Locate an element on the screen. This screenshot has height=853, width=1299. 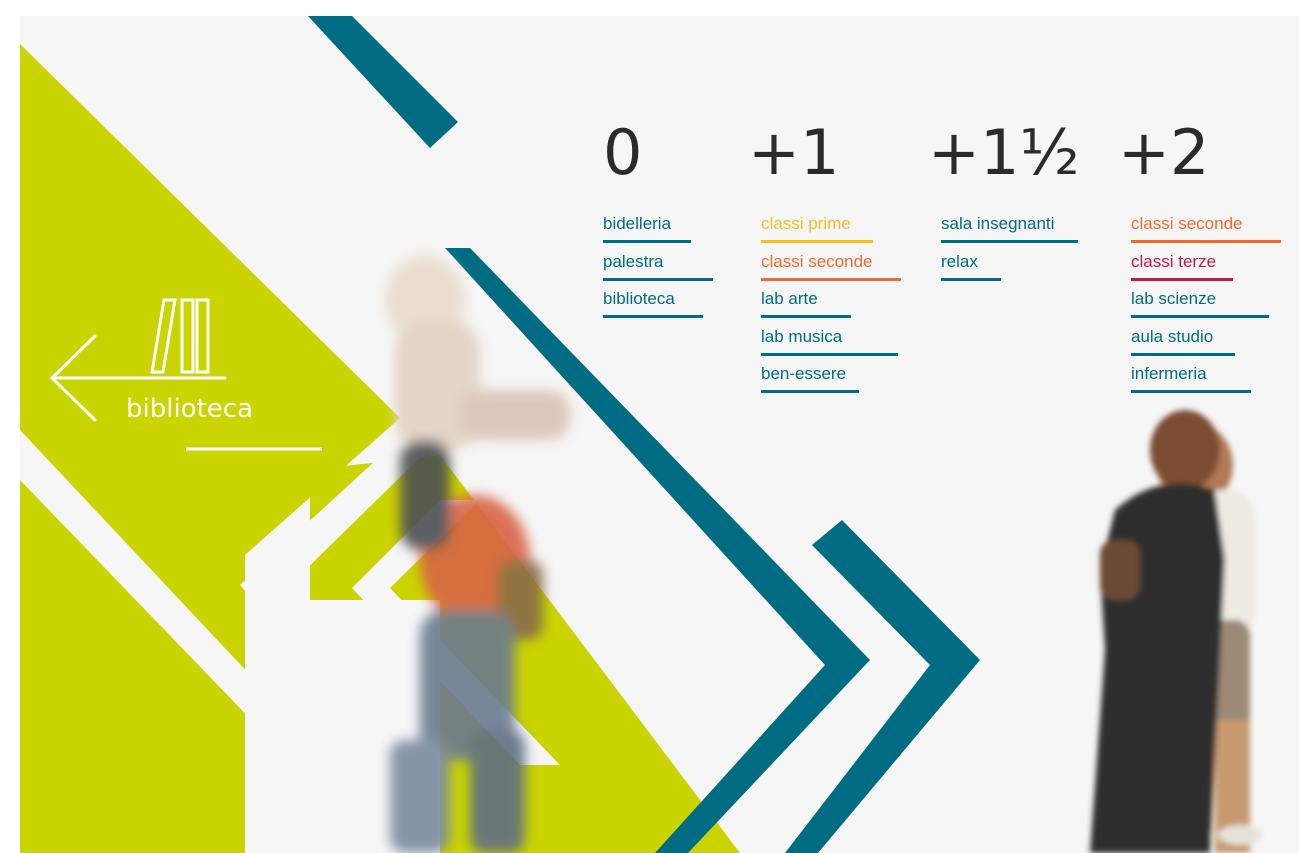
destination-item: biblioteca is located at coordinates (653, 303).